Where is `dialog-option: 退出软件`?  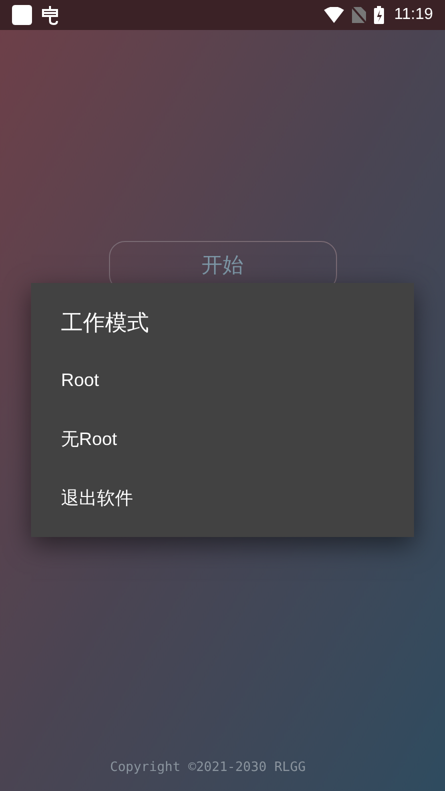
dialog-option: 退出软件 is located at coordinates (222, 498).